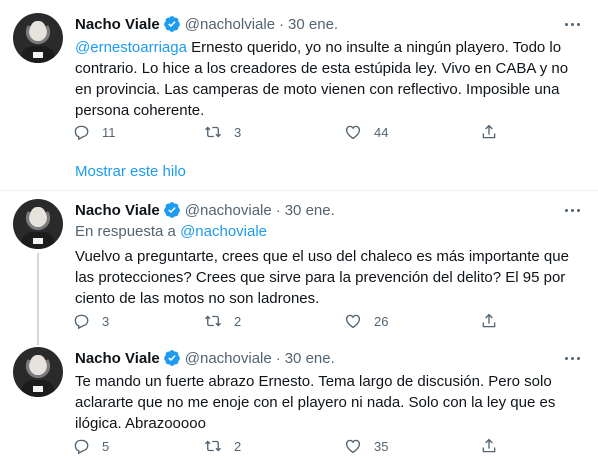  I want to click on replying-to-handle: @nachoviale, so click(223, 231).